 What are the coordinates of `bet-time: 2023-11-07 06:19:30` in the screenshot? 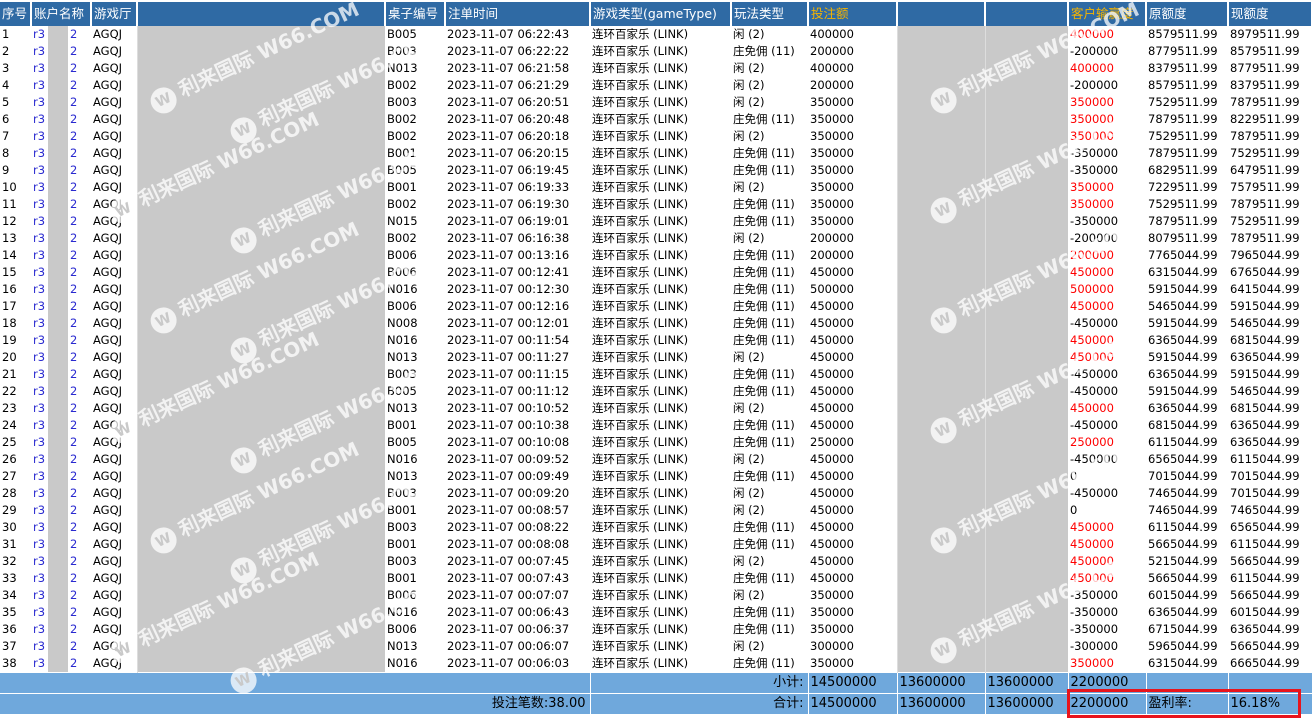 It's located at (508, 204).